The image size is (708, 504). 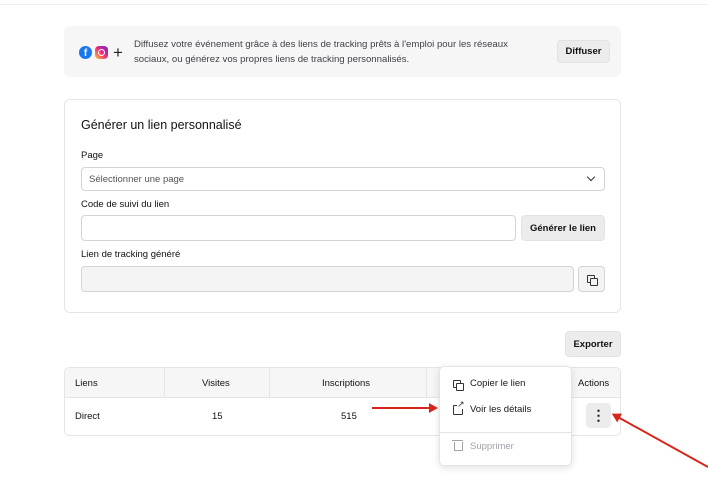 What do you see at coordinates (118, 52) in the screenshot?
I see `plus-icon: +` at bounding box center [118, 52].